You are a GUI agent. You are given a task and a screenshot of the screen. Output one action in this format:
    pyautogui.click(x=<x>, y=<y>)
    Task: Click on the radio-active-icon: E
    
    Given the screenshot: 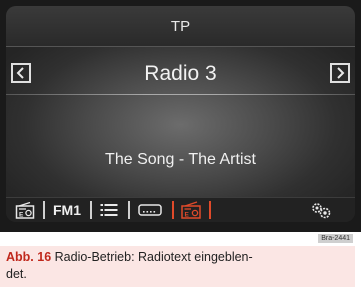 What is the action you would take?
    pyautogui.click(x=191, y=210)
    